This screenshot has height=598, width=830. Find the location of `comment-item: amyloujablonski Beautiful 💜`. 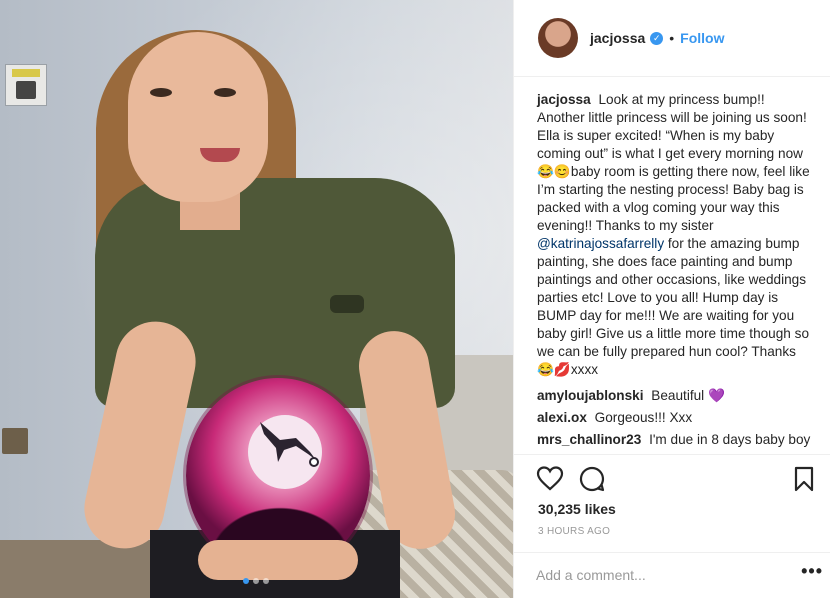

comment-item: amyloujablonski Beautiful 💜 is located at coordinates (674, 396).